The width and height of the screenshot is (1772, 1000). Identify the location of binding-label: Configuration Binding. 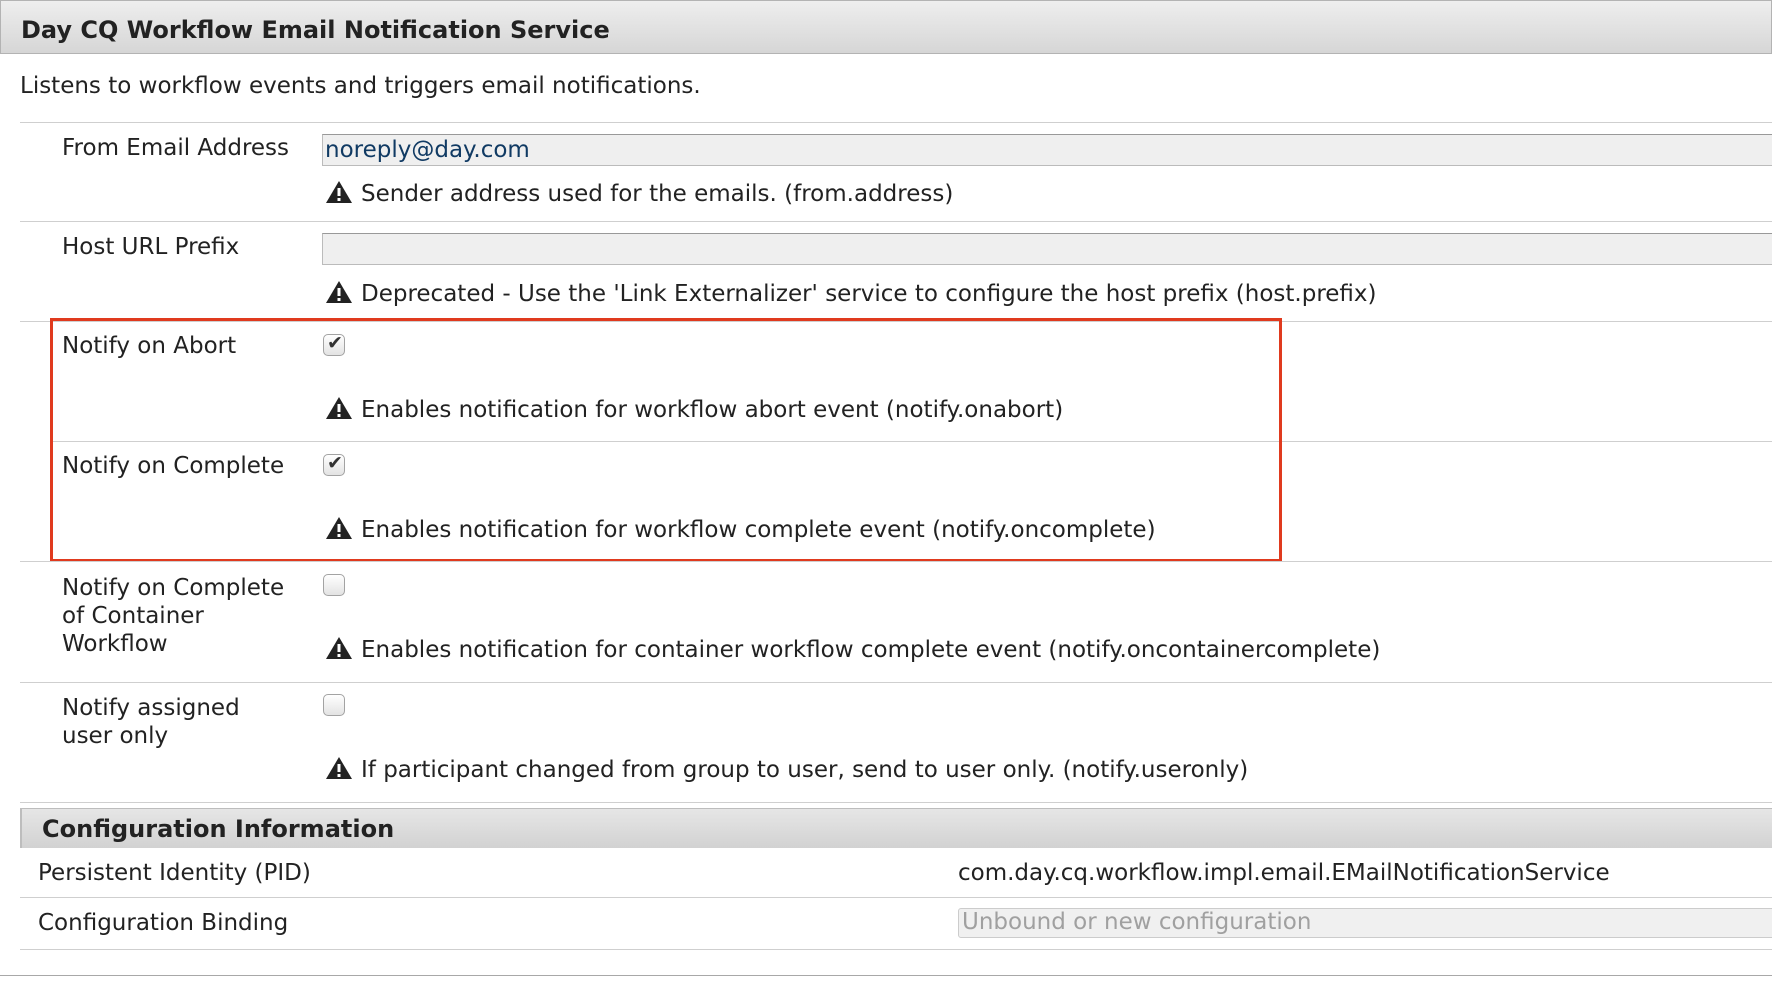
(163, 923).